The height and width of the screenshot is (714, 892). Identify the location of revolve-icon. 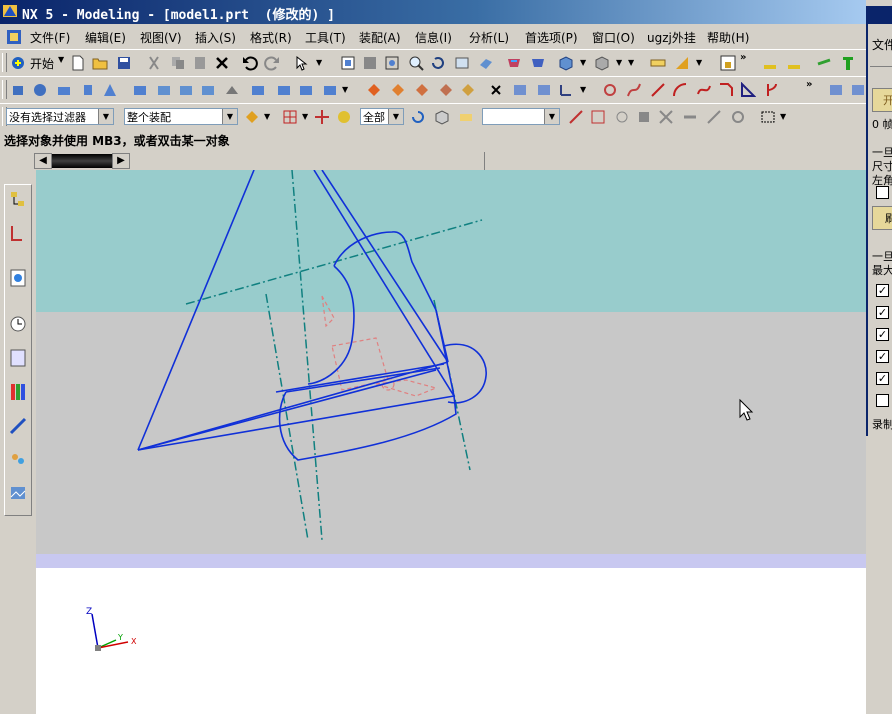
(40, 90).